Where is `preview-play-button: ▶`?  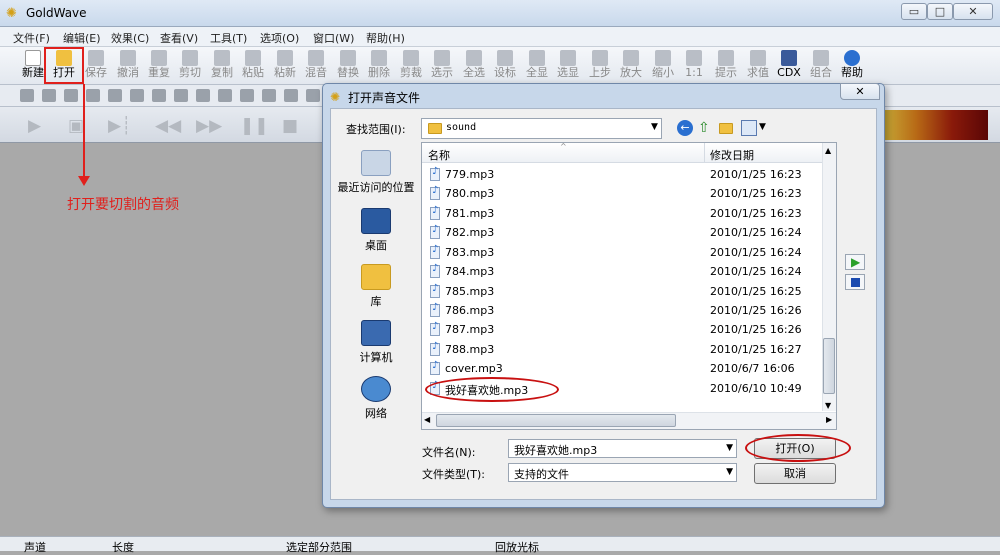
preview-play-button: ▶ is located at coordinates (855, 262).